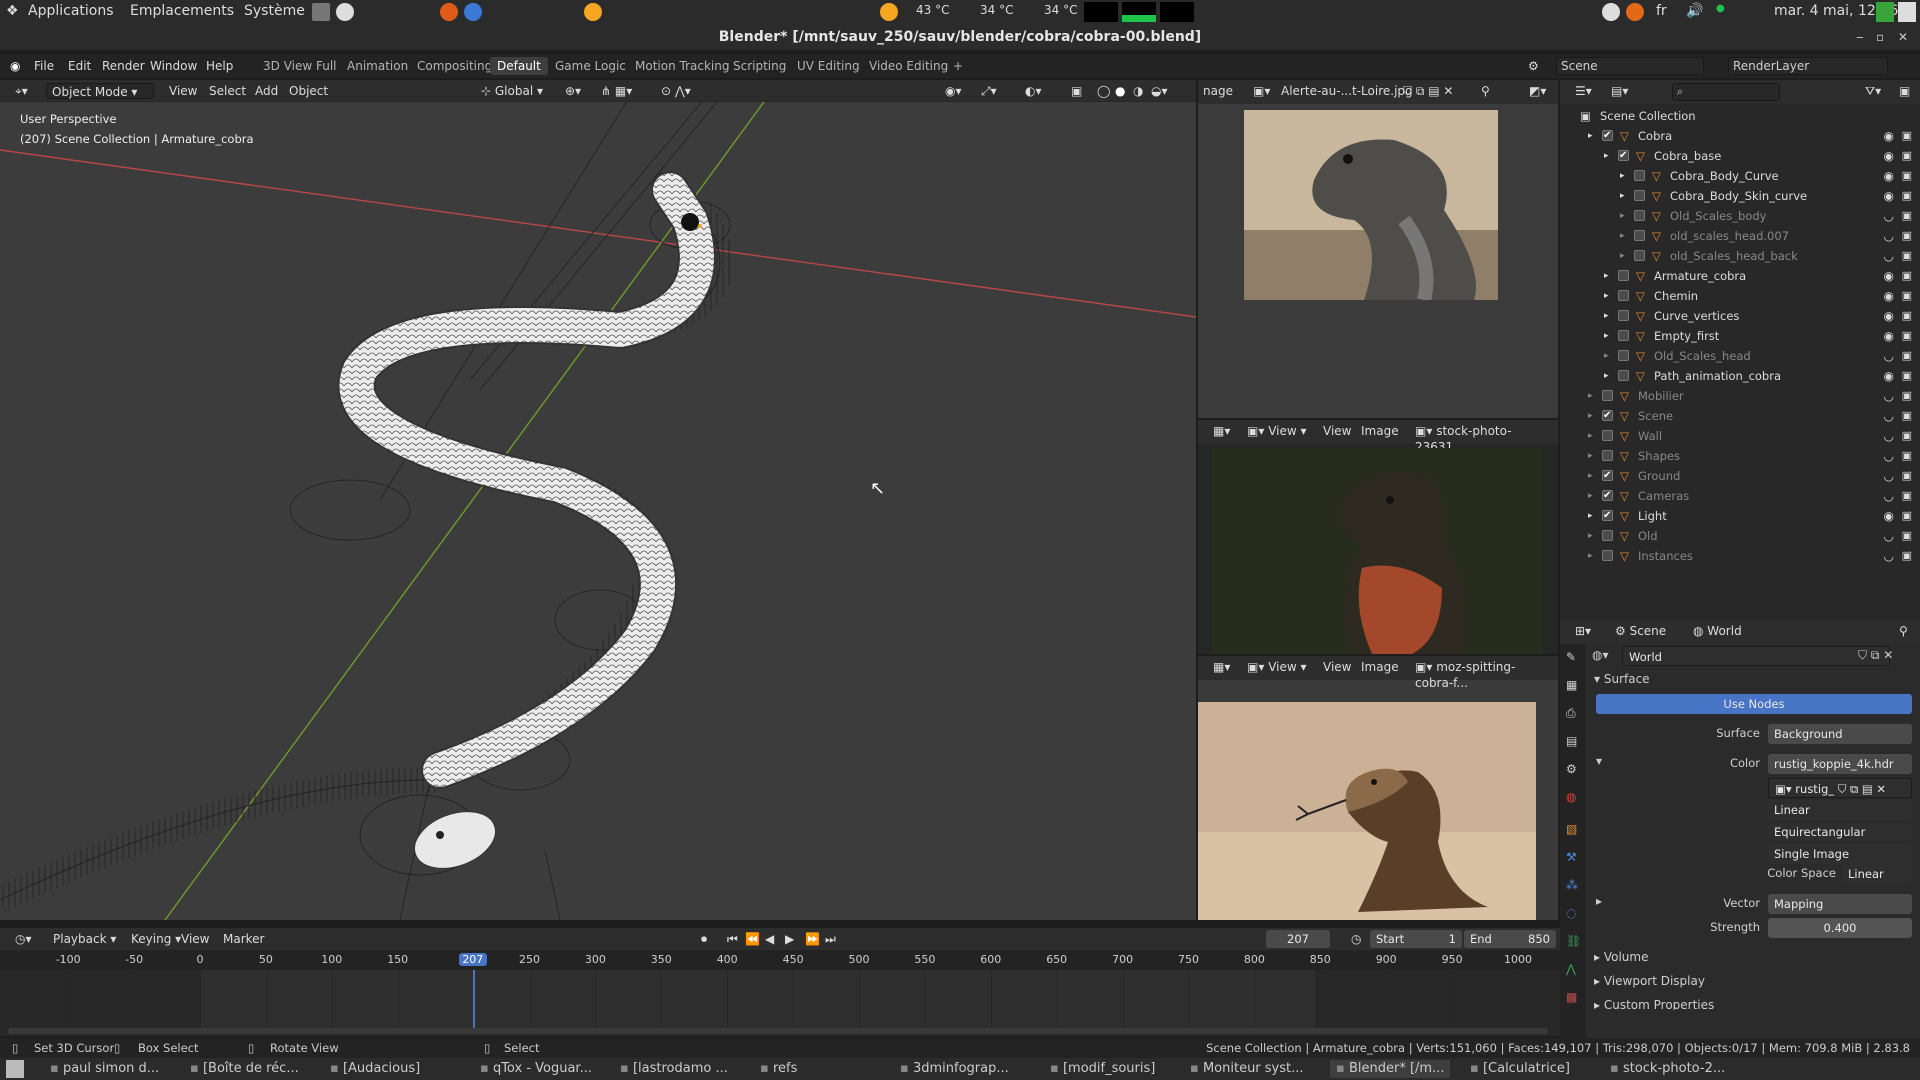 The image size is (1920, 1080). What do you see at coordinates (1754, 704) in the screenshot?
I see `use-nodes-button: Use Nodes` at bounding box center [1754, 704].